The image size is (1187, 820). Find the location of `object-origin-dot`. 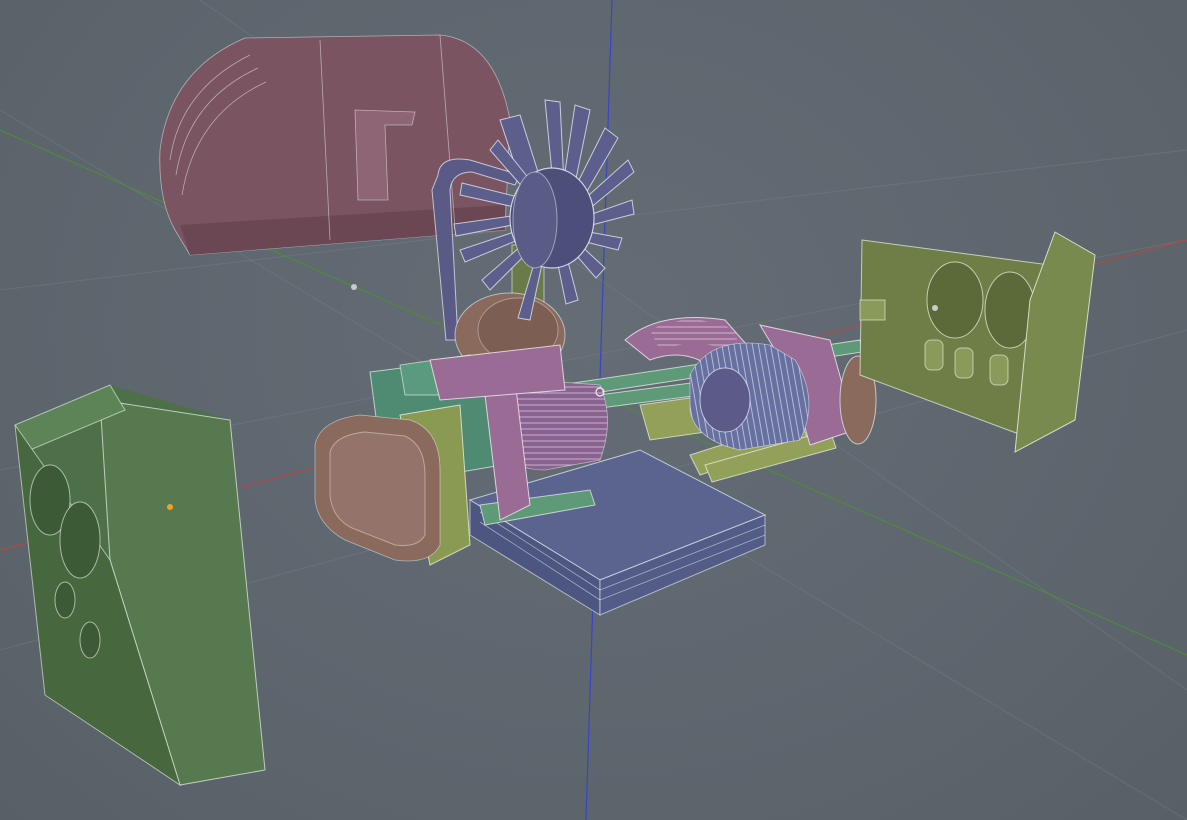

object-origin-dot is located at coordinates (170, 507).